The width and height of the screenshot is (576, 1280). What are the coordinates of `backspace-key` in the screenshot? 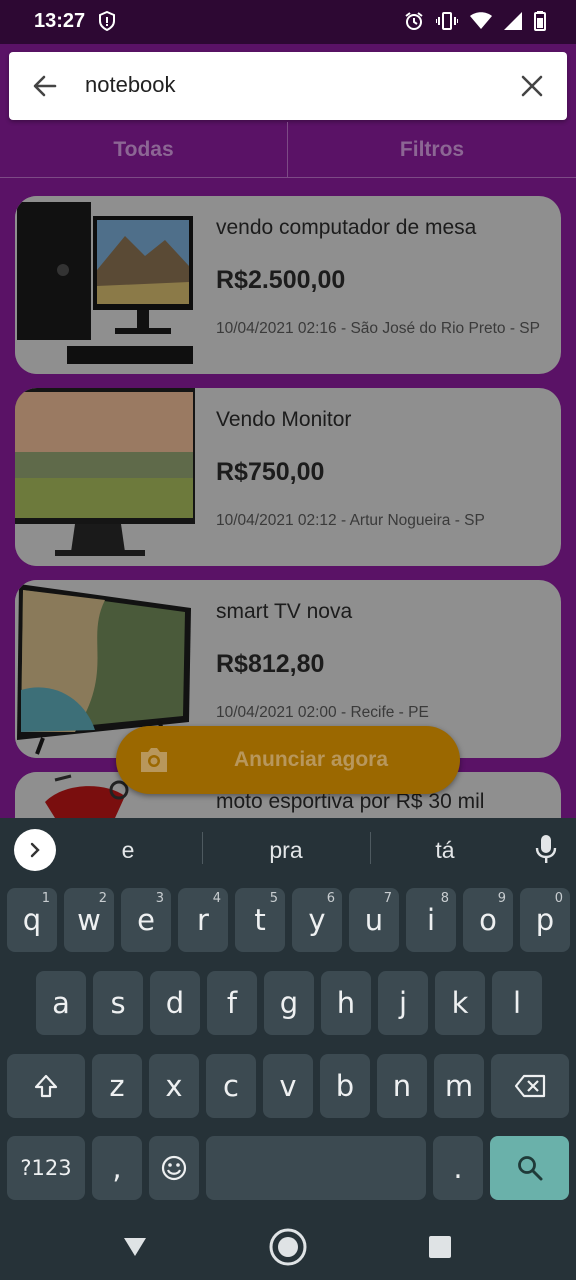 It's located at (530, 1086).